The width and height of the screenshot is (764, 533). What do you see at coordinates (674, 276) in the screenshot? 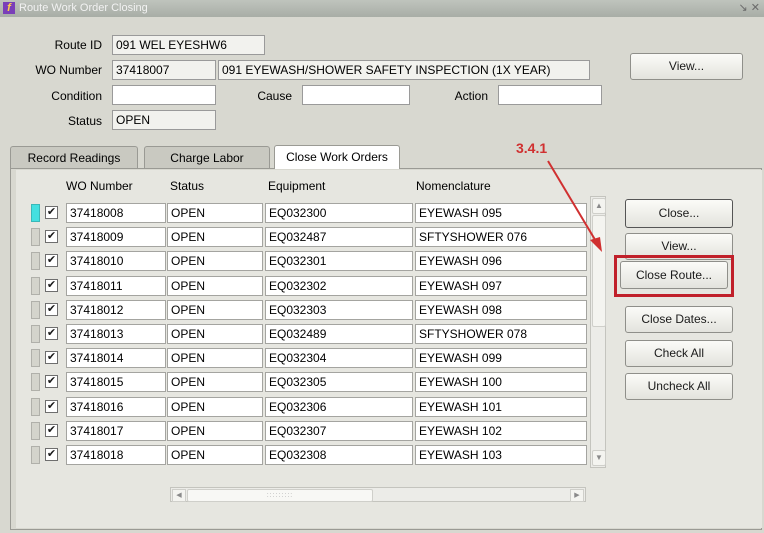
I see `close-route-highlight-box` at bounding box center [674, 276].